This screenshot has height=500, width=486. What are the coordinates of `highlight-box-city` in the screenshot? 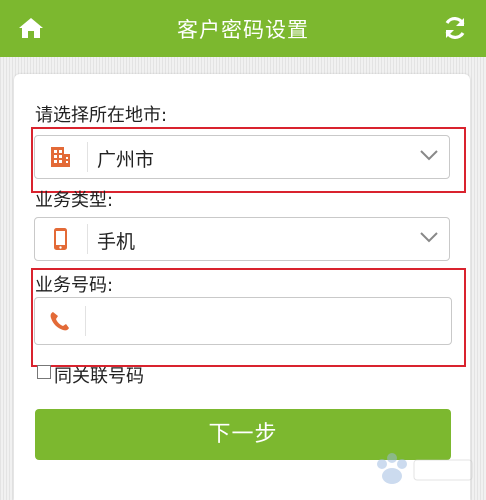 It's located at (248, 160).